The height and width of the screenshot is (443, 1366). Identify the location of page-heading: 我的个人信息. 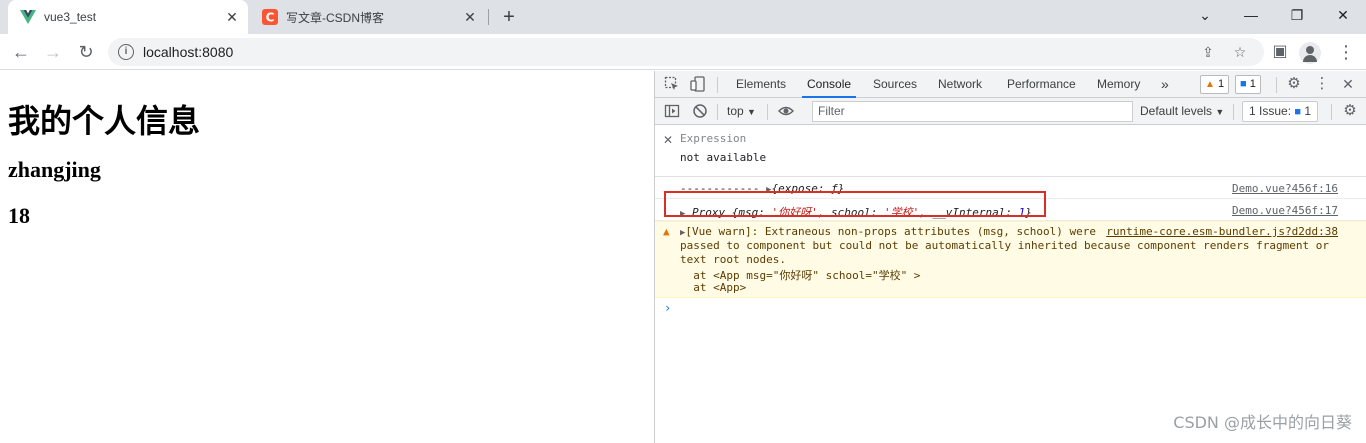
(104, 121).